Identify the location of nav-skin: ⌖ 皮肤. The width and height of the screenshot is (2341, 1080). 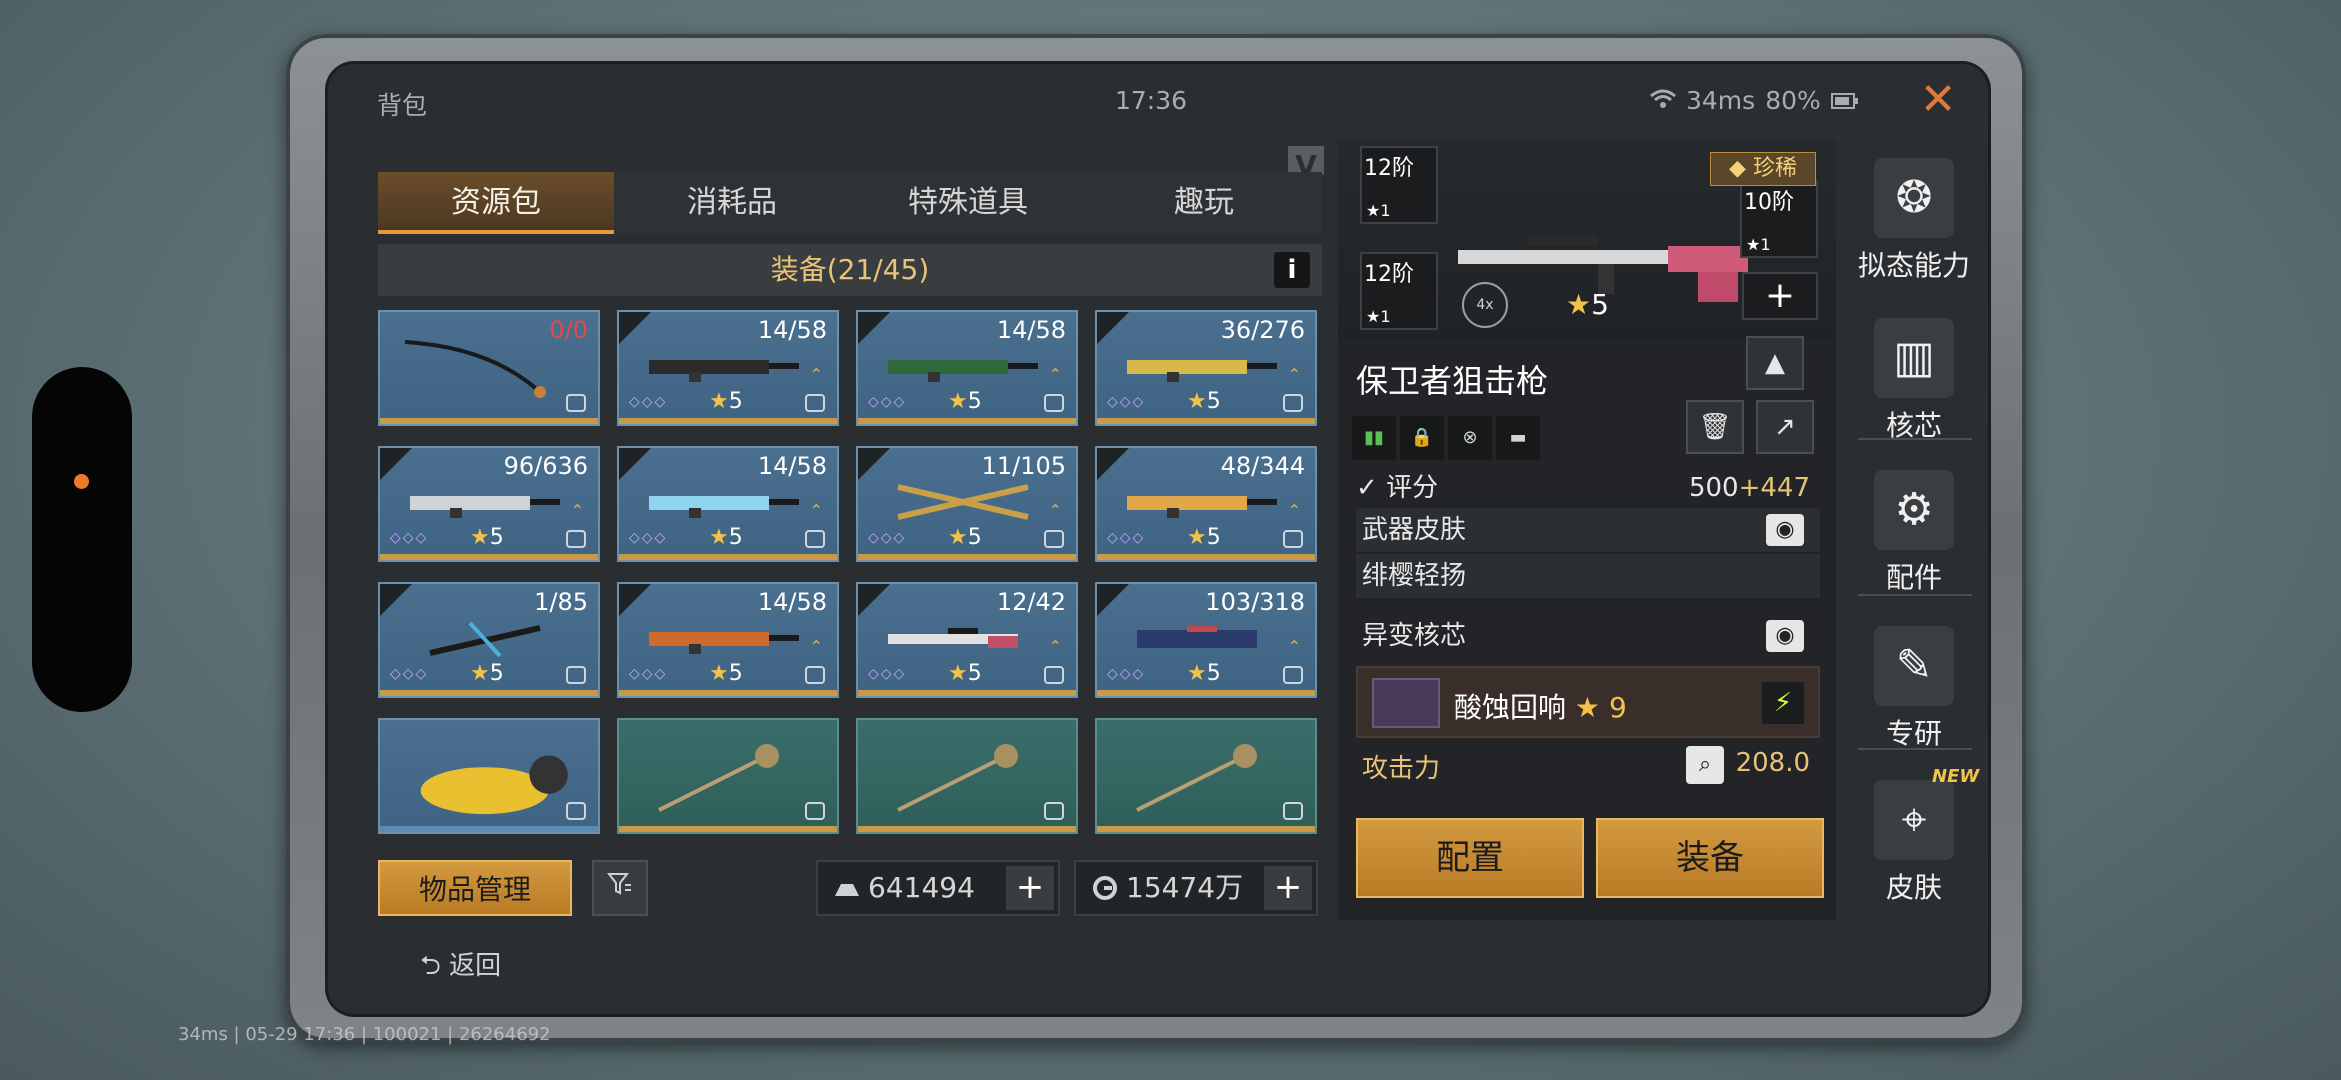
(1914, 843).